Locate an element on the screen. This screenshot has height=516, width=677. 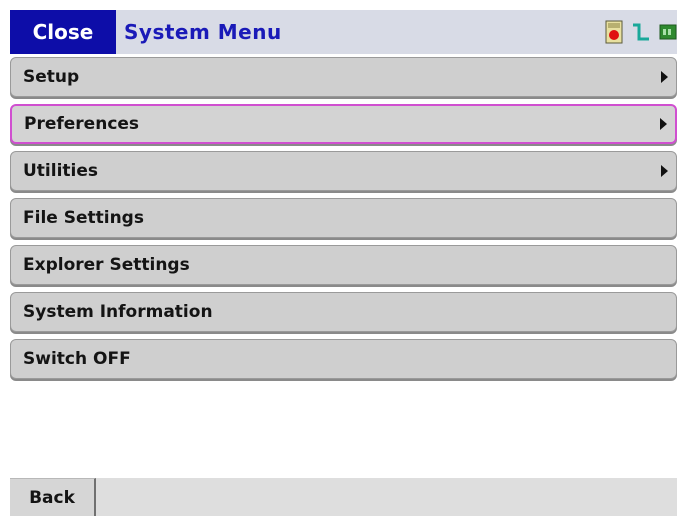
close-button: Close is located at coordinates (63, 32).